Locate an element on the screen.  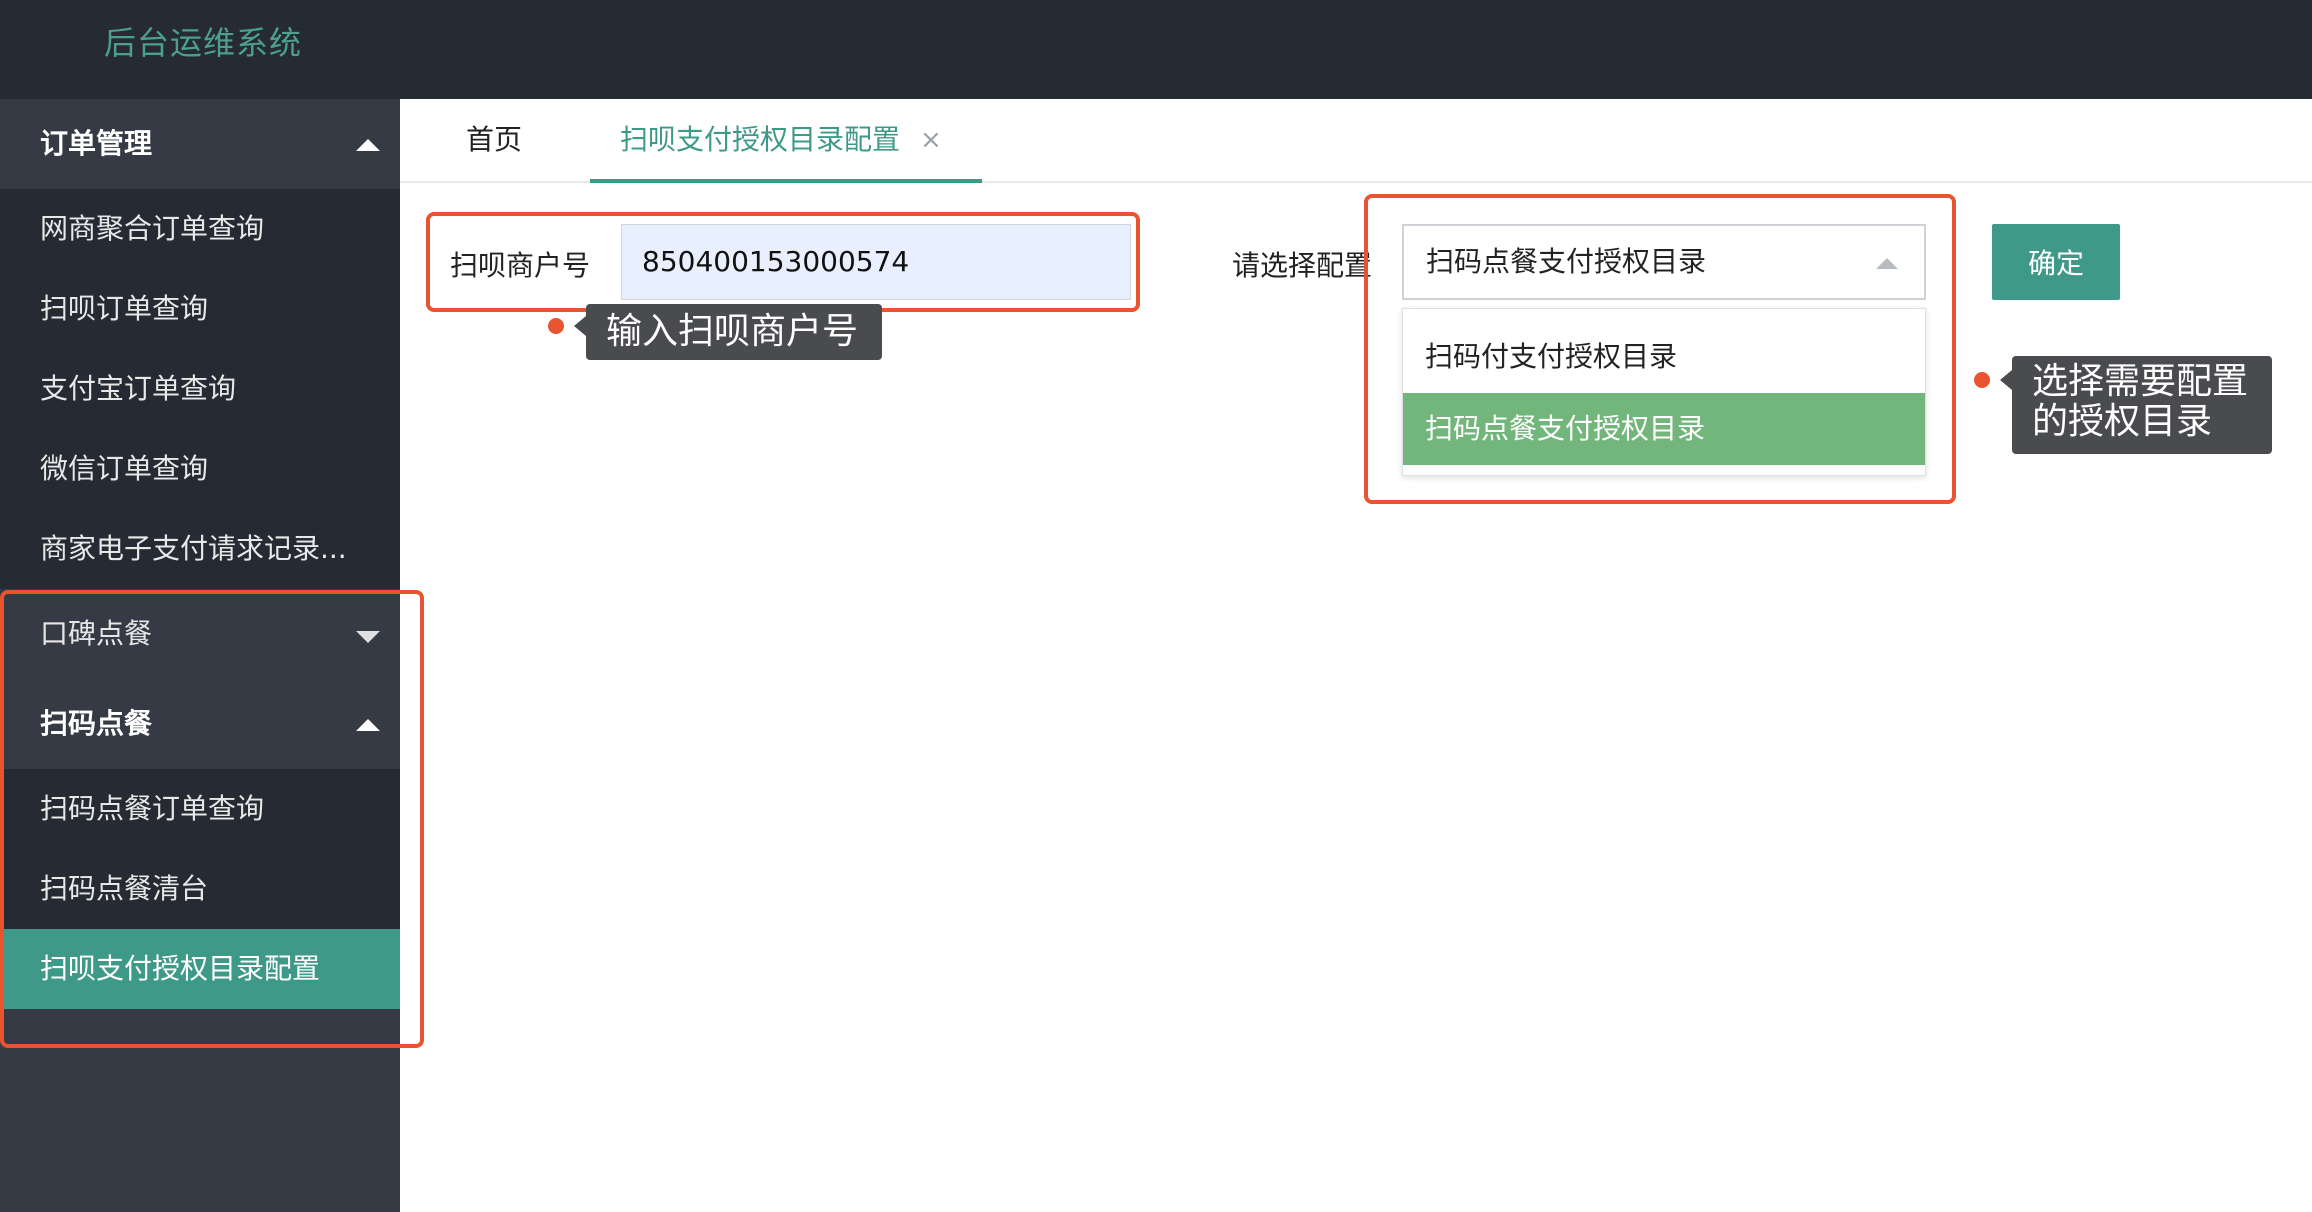
sidebar-group-order-management: 订单管理 is located at coordinates (200, 144).